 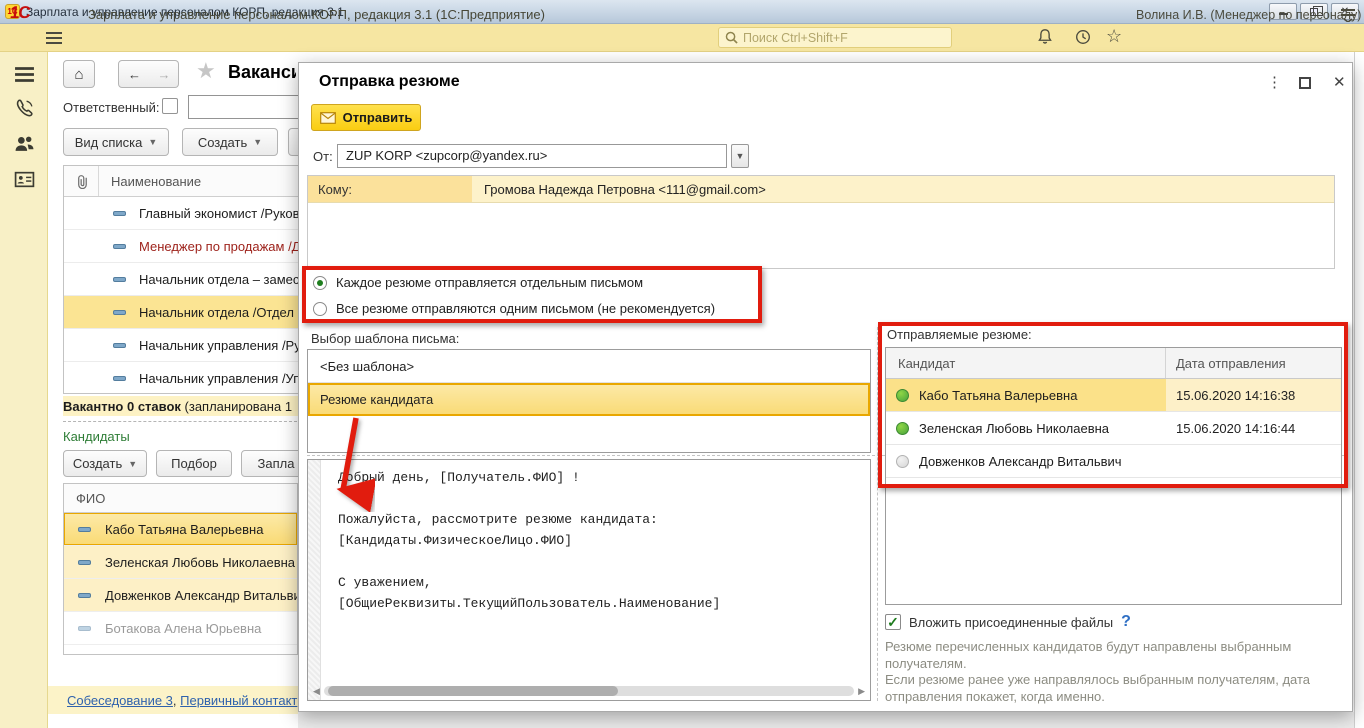 I want to click on candidate-name: Довженков Александр Витальвич, so click(x=201, y=595).